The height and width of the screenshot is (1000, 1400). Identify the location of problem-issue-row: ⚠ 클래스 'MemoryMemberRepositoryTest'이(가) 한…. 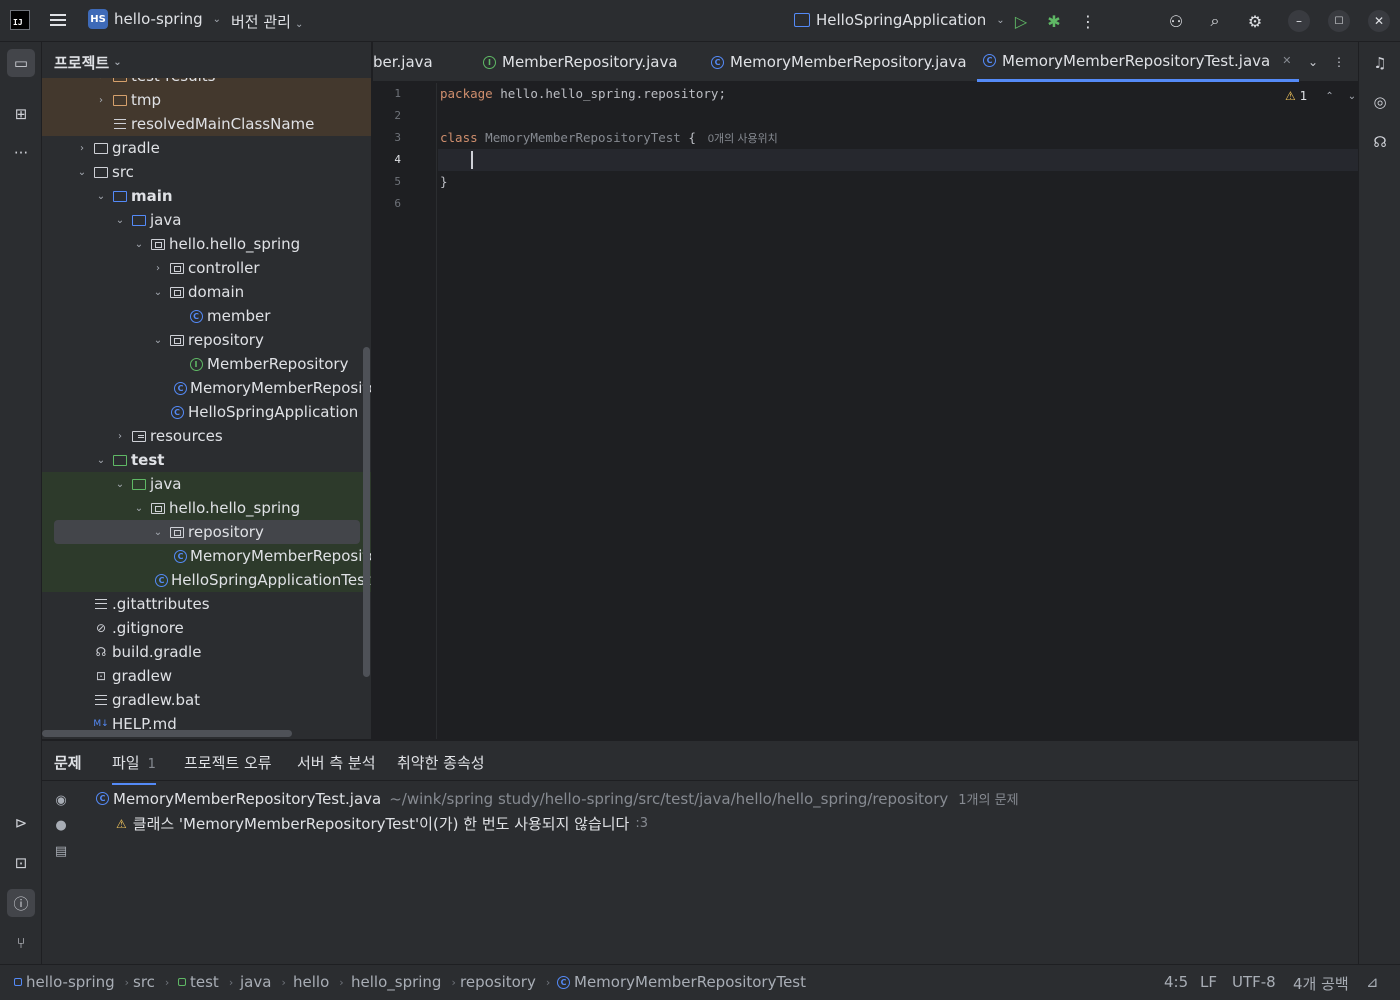
(382, 823).